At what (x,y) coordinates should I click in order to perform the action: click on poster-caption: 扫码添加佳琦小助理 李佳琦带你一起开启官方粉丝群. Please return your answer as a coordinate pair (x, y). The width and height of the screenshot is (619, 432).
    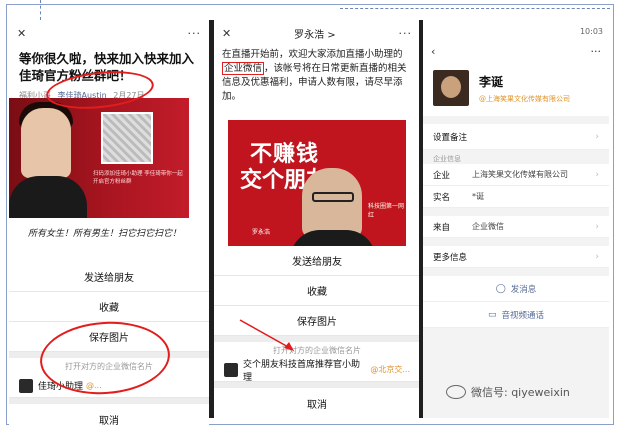
    Looking at the image, I should click on (138, 178).